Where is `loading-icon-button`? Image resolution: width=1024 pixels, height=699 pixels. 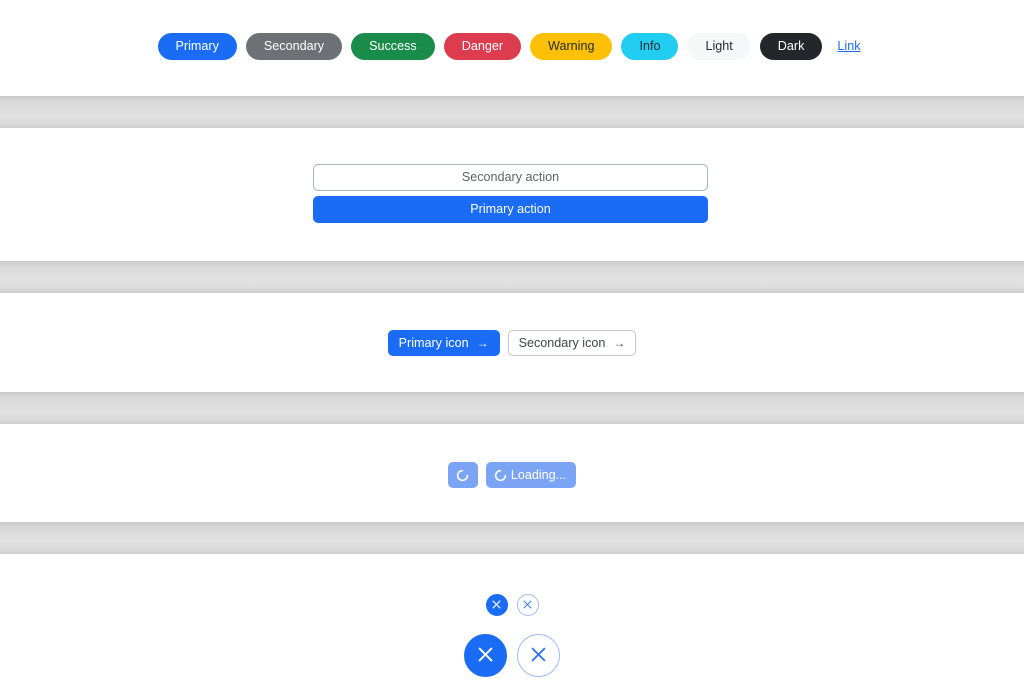
loading-icon-button is located at coordinates (462, 475).